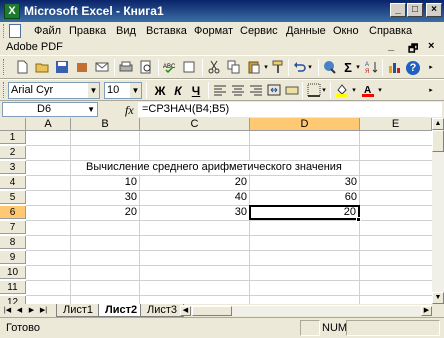 The width and height of the screenshot is (444, 338). What do you see at coordinates (304, 197) in the screenshot?
I see `cell-d5: 60` at bounding box center [304, 197].